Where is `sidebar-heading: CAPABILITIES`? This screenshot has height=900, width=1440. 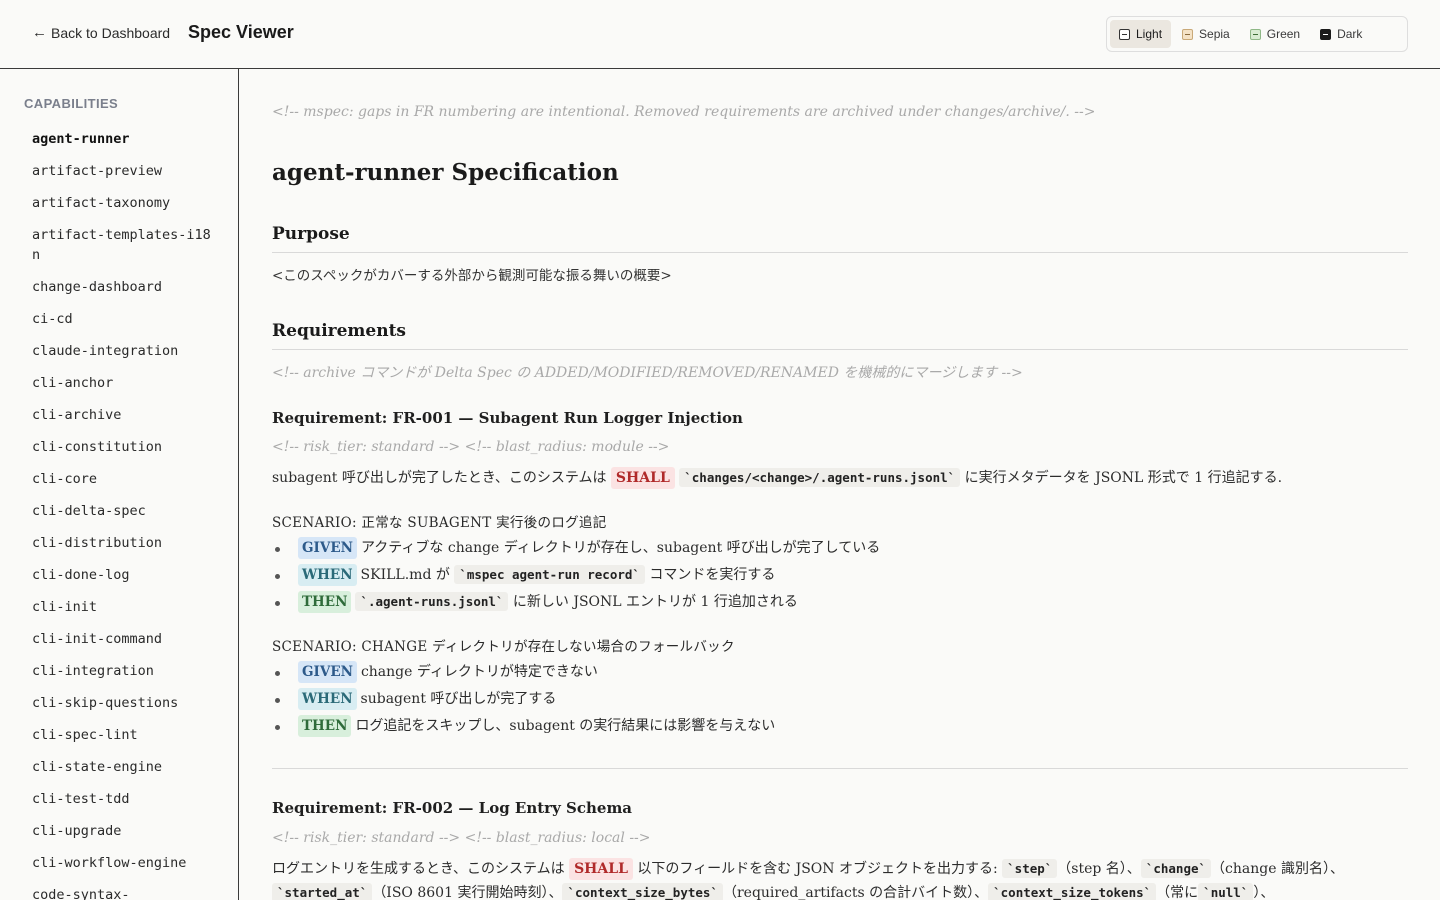 sidebar-heading: CAPABILITIES is located at coordinates (71, 103).